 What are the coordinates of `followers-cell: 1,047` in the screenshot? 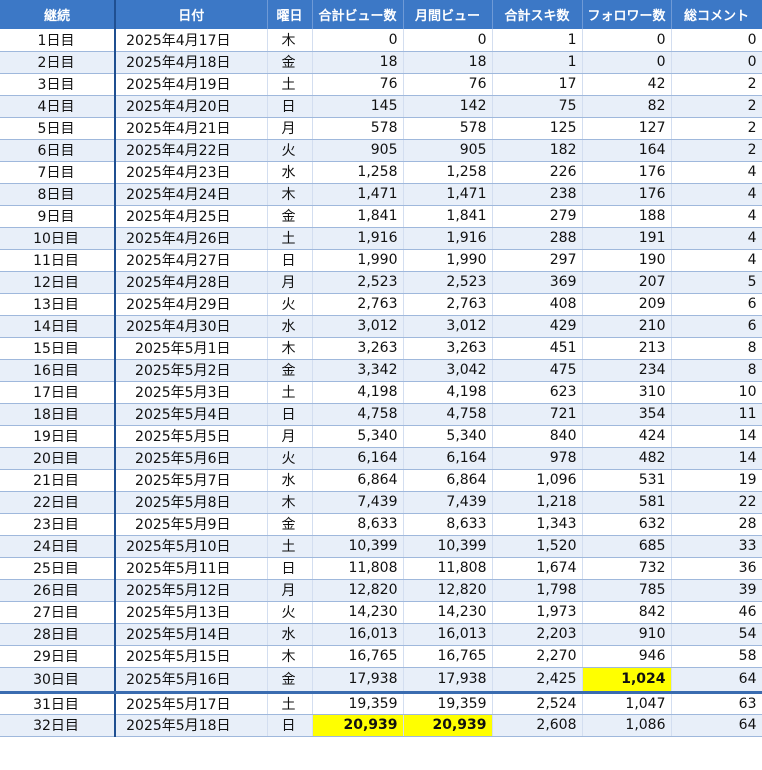 It's located at (627, 703).